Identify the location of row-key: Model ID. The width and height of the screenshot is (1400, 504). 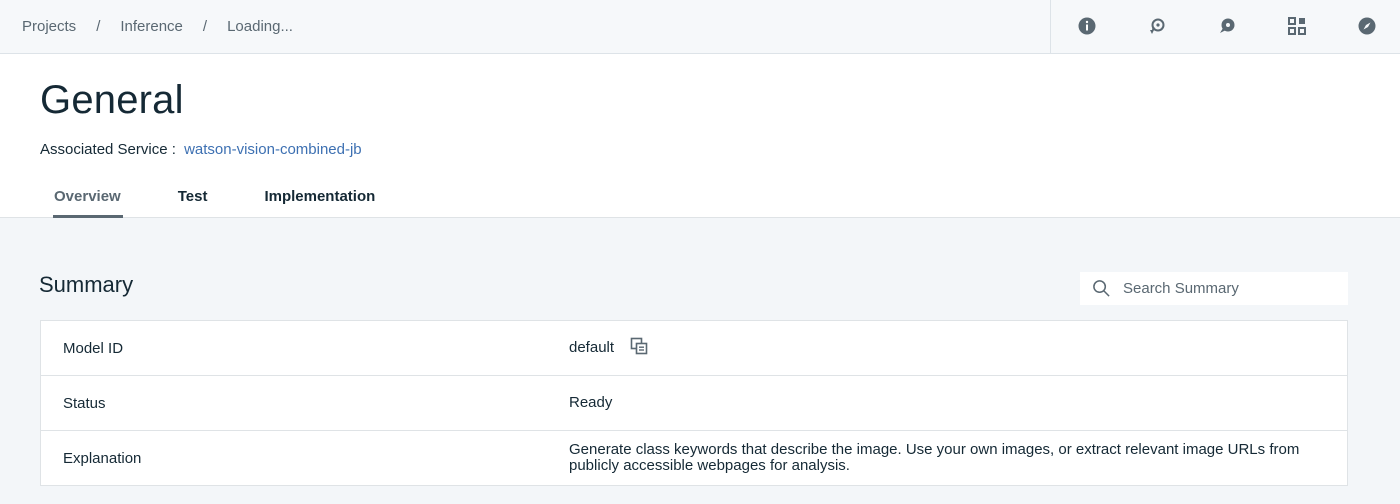
(93, 348).